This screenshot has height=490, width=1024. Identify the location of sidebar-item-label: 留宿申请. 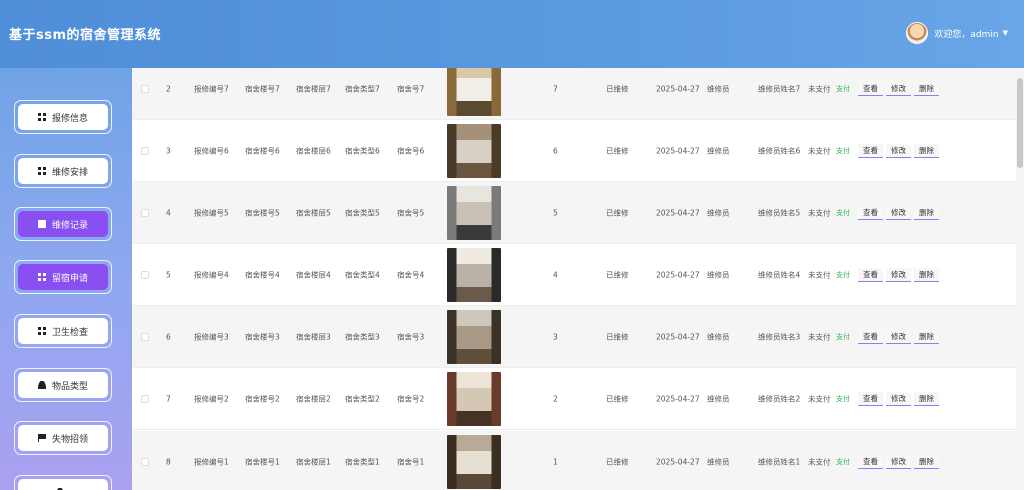
(69, 278).